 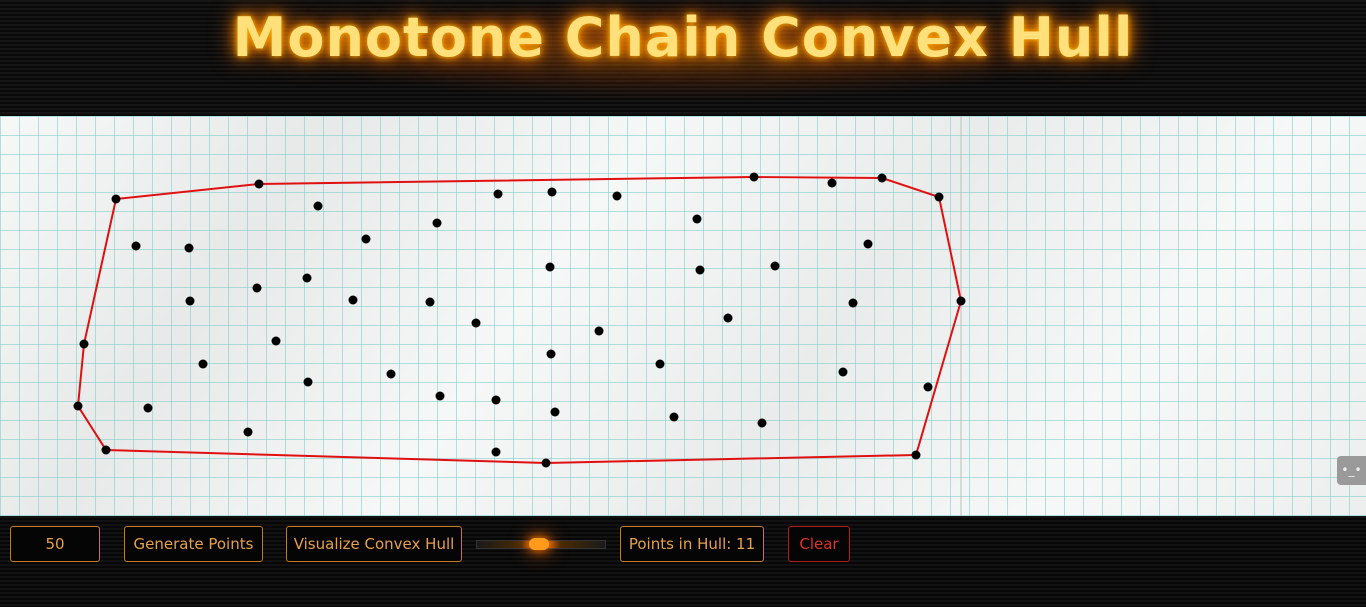 What do you see at coordinates (819, 544) in the screenshot?
I see `clear-button: Clear` at bounding box center [819, 544].